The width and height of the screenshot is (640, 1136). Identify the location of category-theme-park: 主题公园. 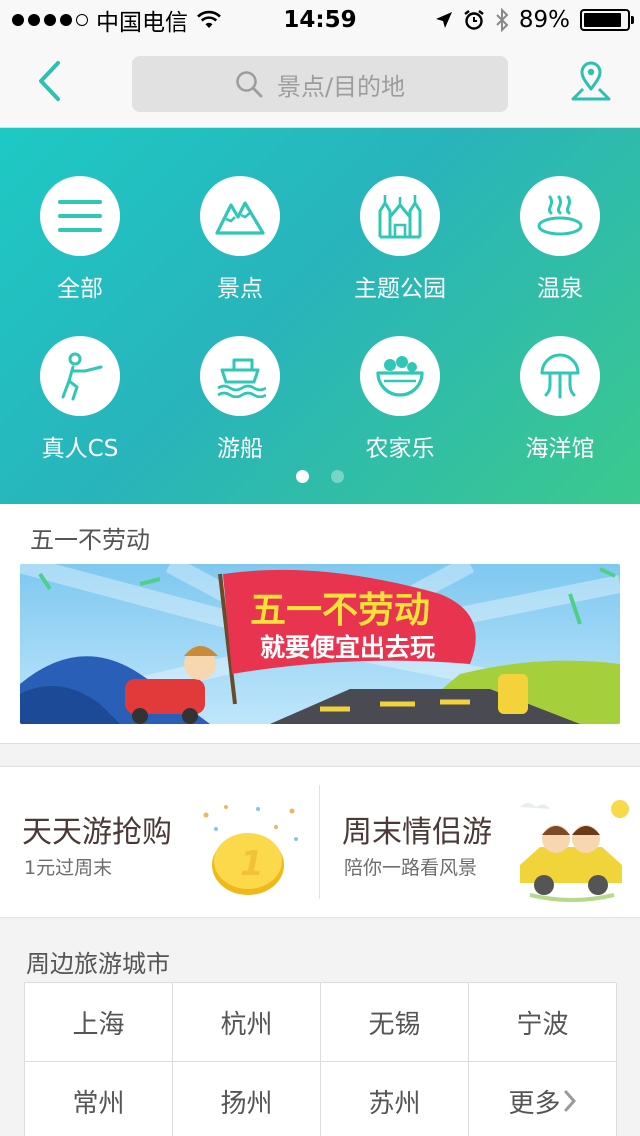
(400, 239).